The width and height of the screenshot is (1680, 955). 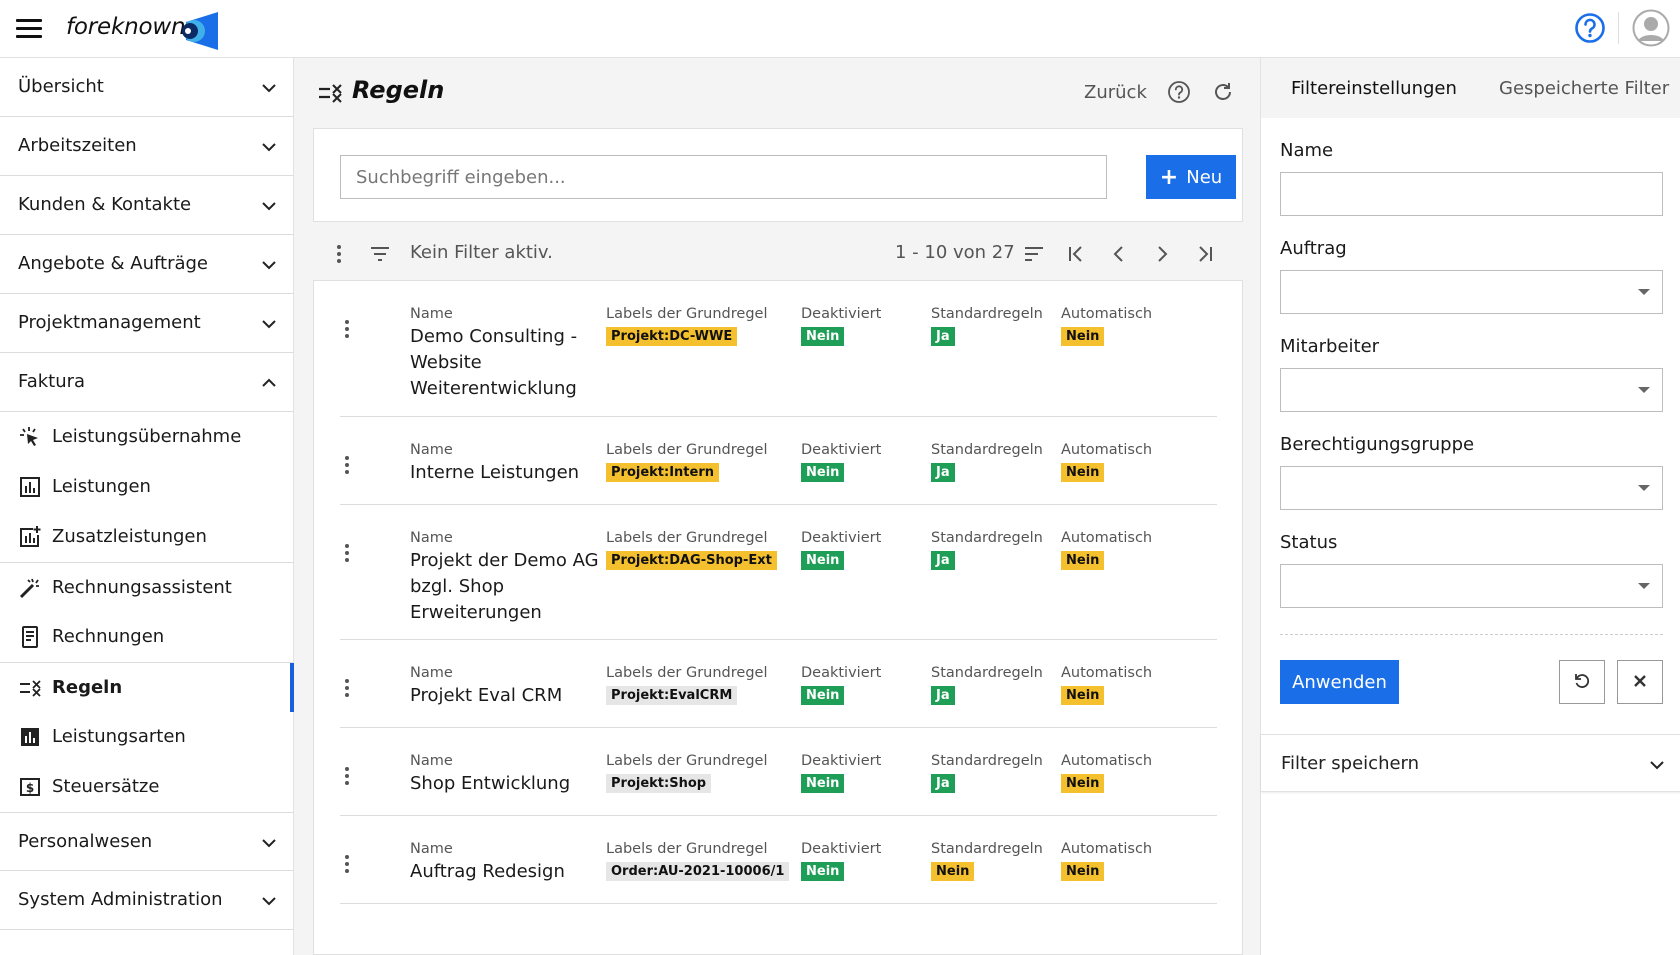 What do you see at coordinates (1651, 28) in the screenshot?
I see `user-avatar-icon` at bounding box center [1651, 28].